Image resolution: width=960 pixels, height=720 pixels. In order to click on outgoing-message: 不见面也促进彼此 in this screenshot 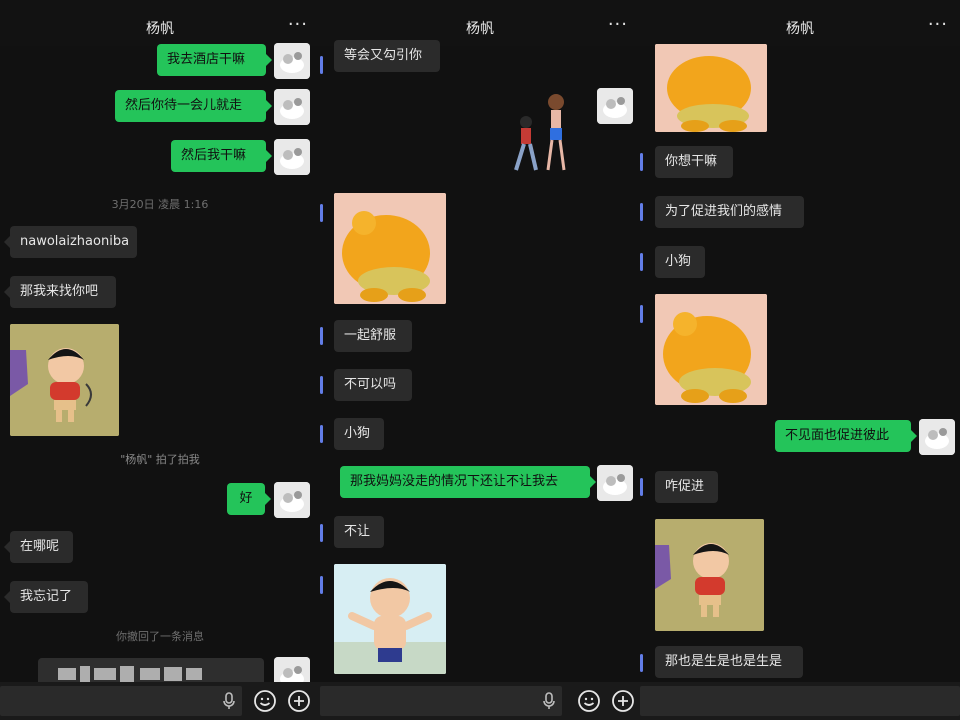, I will do `click(843, 436)`.